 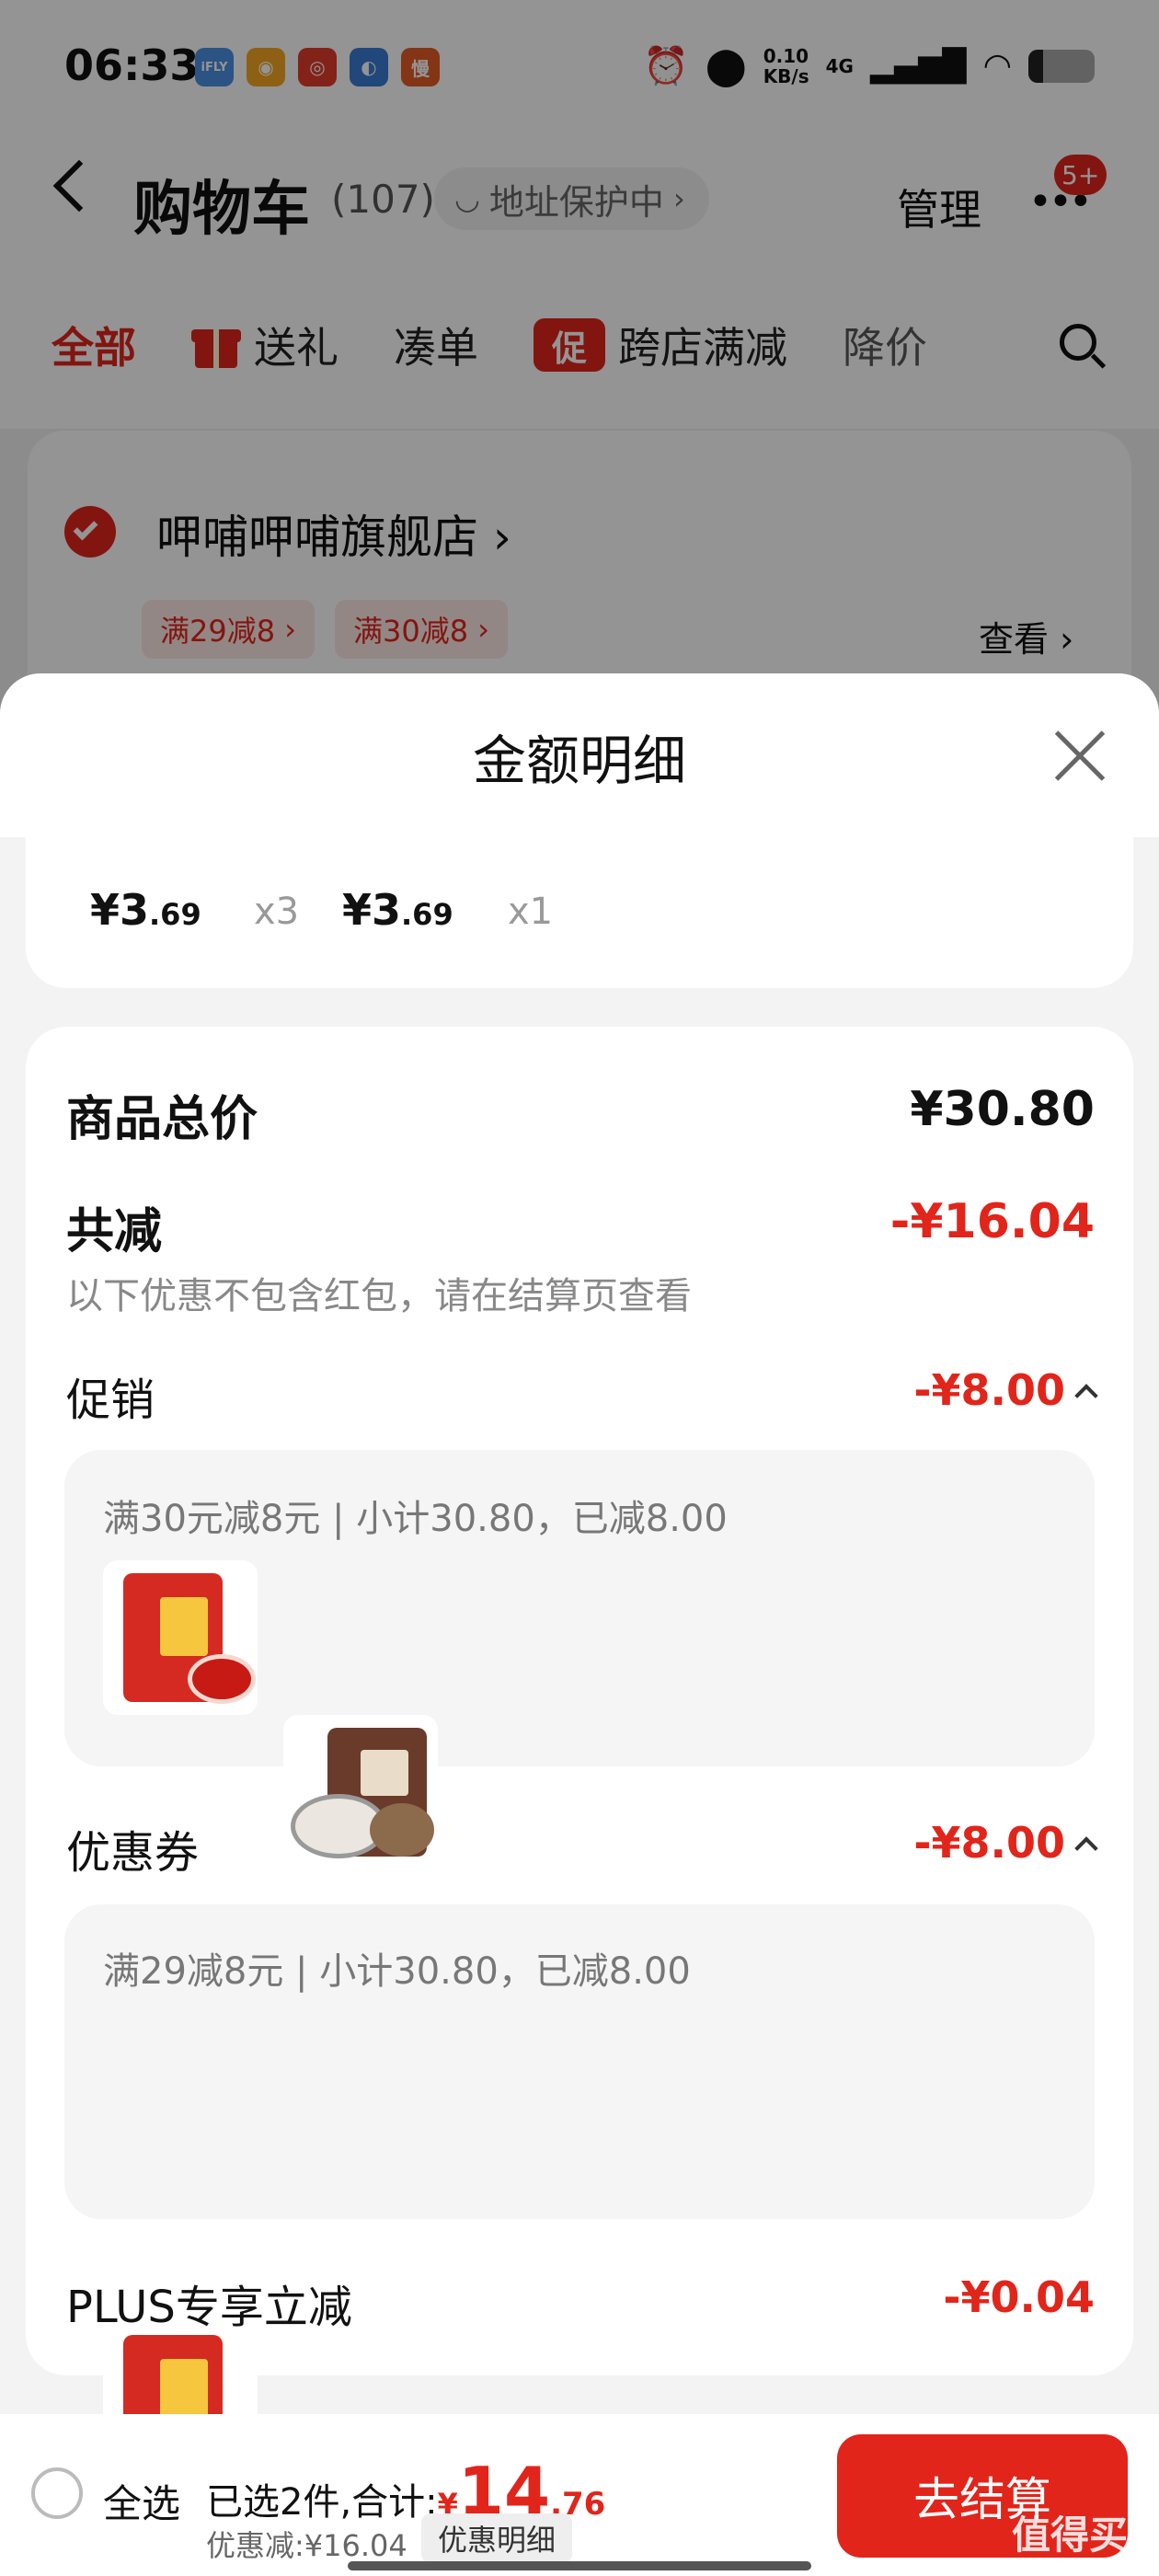 I want to click on sheet-title: 金额明细, so click(x=579, y=761).